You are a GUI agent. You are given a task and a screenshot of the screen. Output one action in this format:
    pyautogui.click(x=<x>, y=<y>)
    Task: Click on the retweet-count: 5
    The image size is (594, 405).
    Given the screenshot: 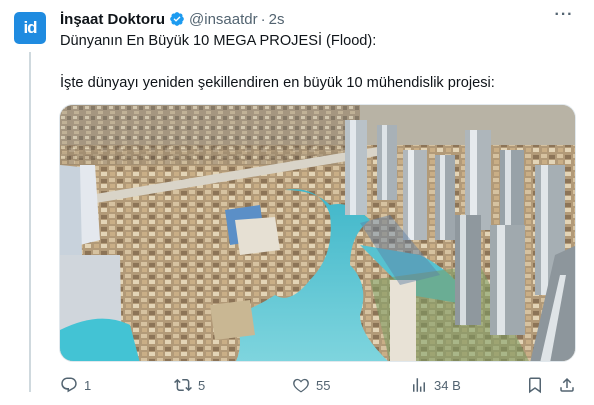 What is the action you would take?
    pyautogui.click(x=202, y=385)
    